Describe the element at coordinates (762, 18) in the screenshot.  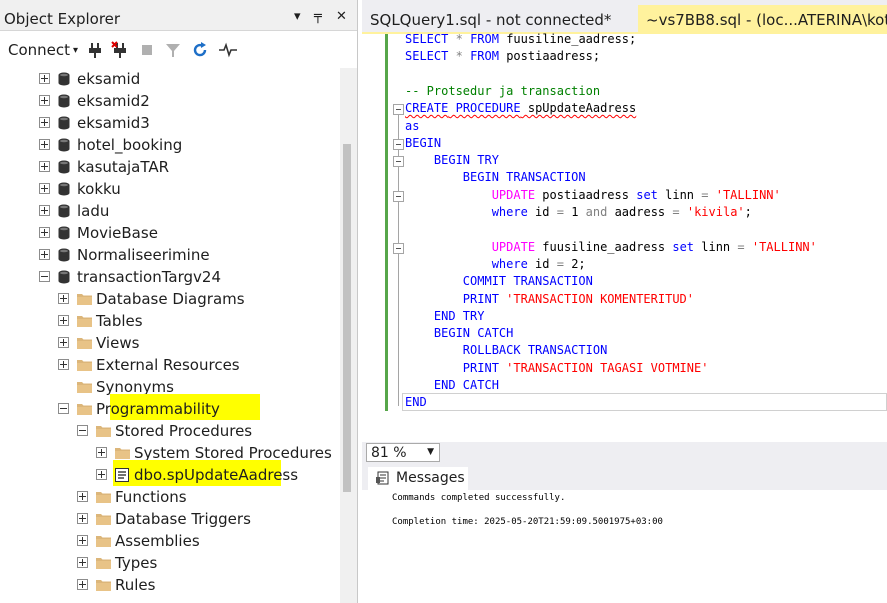
I see `tab-active-query: ~vs7BB8.sql - (loc...ATERINA\kotik (6` at that location.